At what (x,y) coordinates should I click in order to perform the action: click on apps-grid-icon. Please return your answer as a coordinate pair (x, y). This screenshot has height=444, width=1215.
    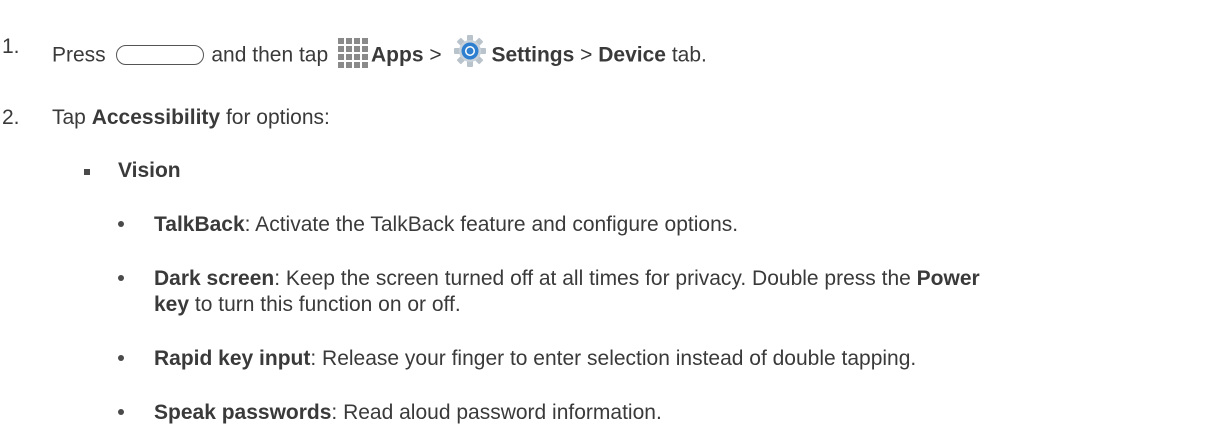
    Looking at the image, I should click on (353, 53).